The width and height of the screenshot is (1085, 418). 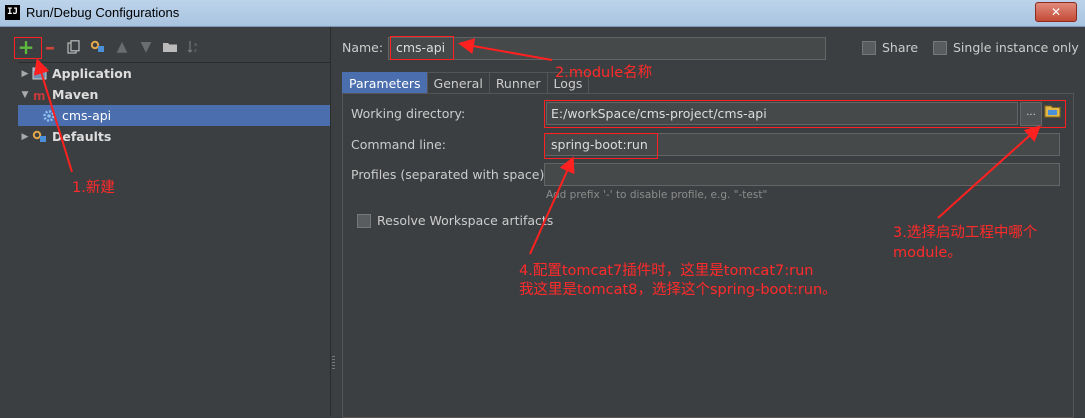 I want to click on share-label: Share, so click(x=900, y=47).